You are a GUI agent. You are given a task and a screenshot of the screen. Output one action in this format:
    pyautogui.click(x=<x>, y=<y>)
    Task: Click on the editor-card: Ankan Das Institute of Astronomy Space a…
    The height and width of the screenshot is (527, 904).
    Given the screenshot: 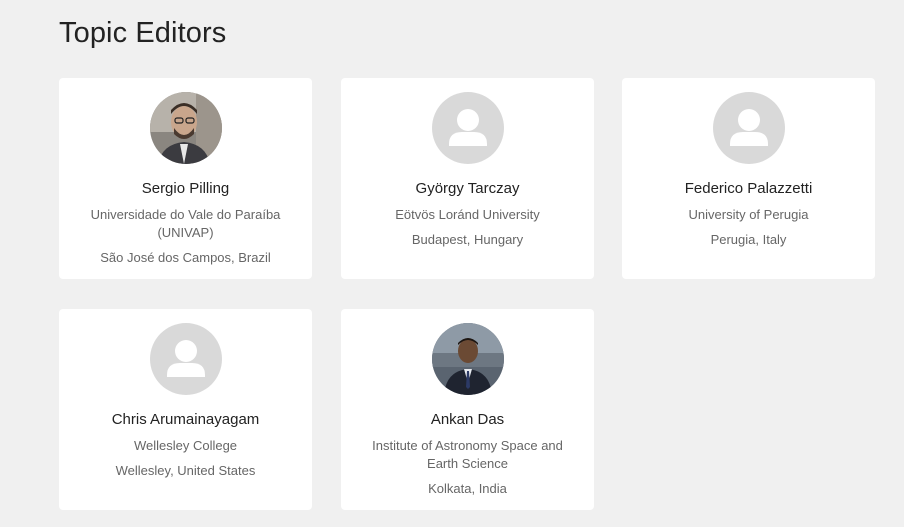 What is the action you would take?
    pyautogui.click(x=467, y=409)
    